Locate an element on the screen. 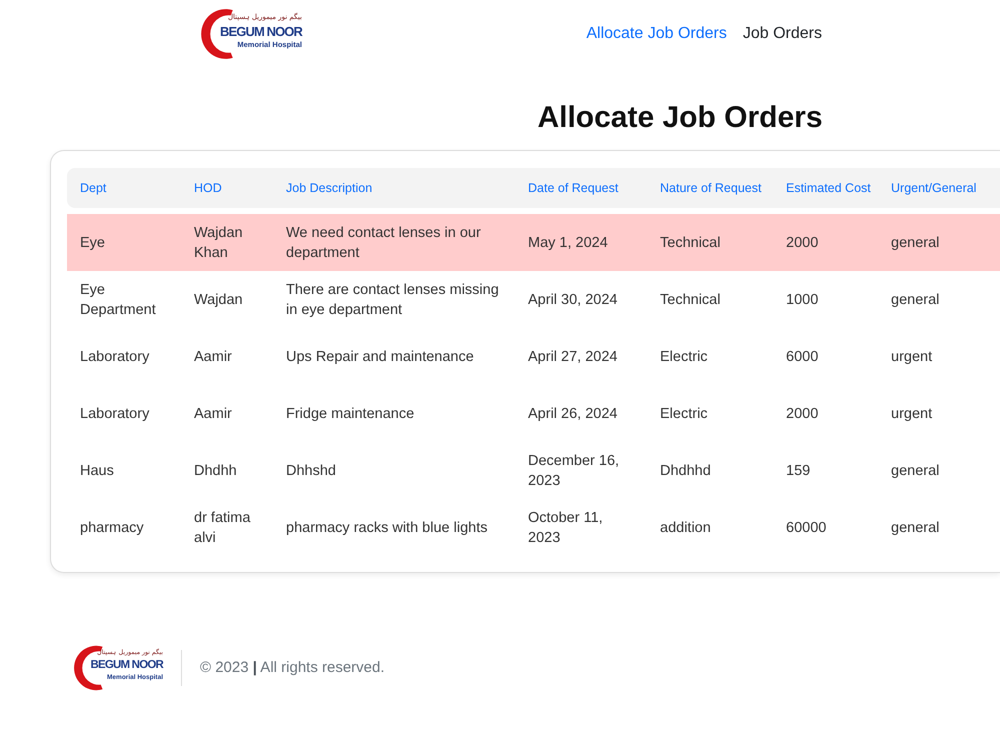 This screenshot has width=1000, height=750. table-row: Laboratory Aamir Fridge maintenance April 26, 2024 Electric 2000 urgent is located at coordinates (533, 413).